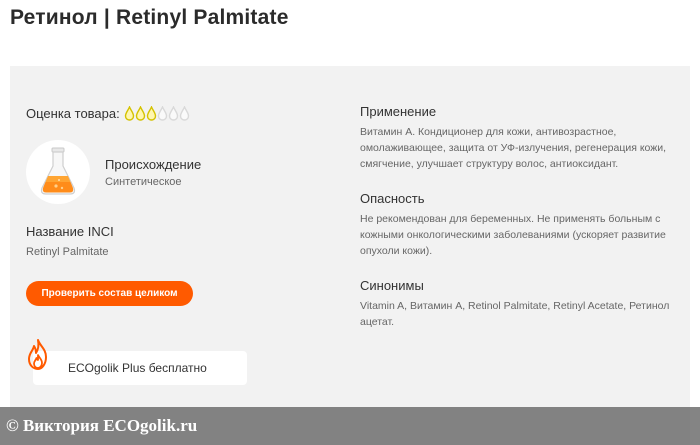  What do you see at coordinates (392, 198) in the screenshot?
I see `danger-title: Опасность` at bounding box center [392, 198].